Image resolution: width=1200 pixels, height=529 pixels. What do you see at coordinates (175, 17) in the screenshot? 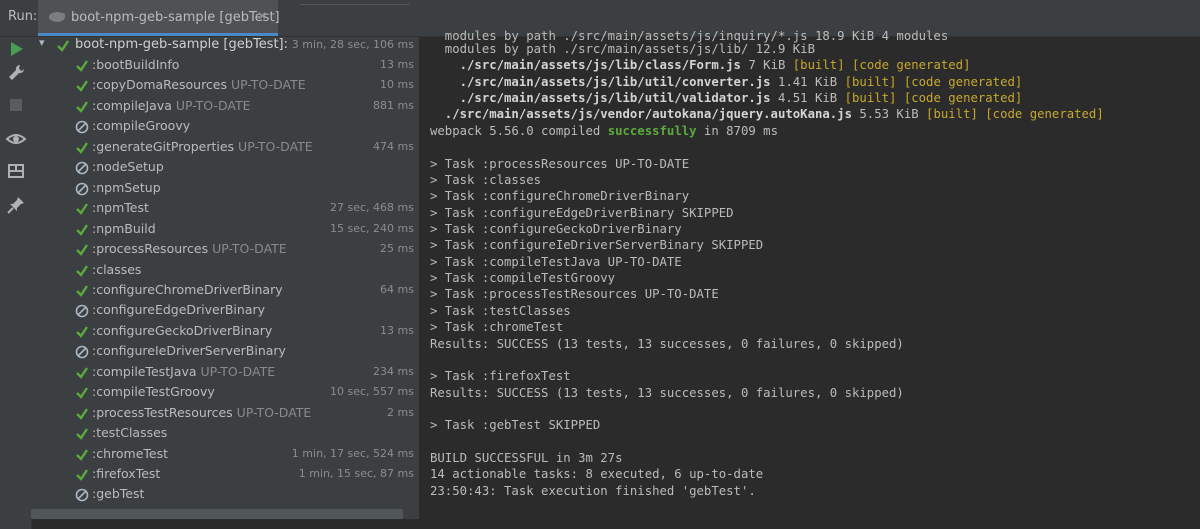
I see `tab-title: boot-npm-geb-sample [gebTest]` at bounding box center [175, 17].